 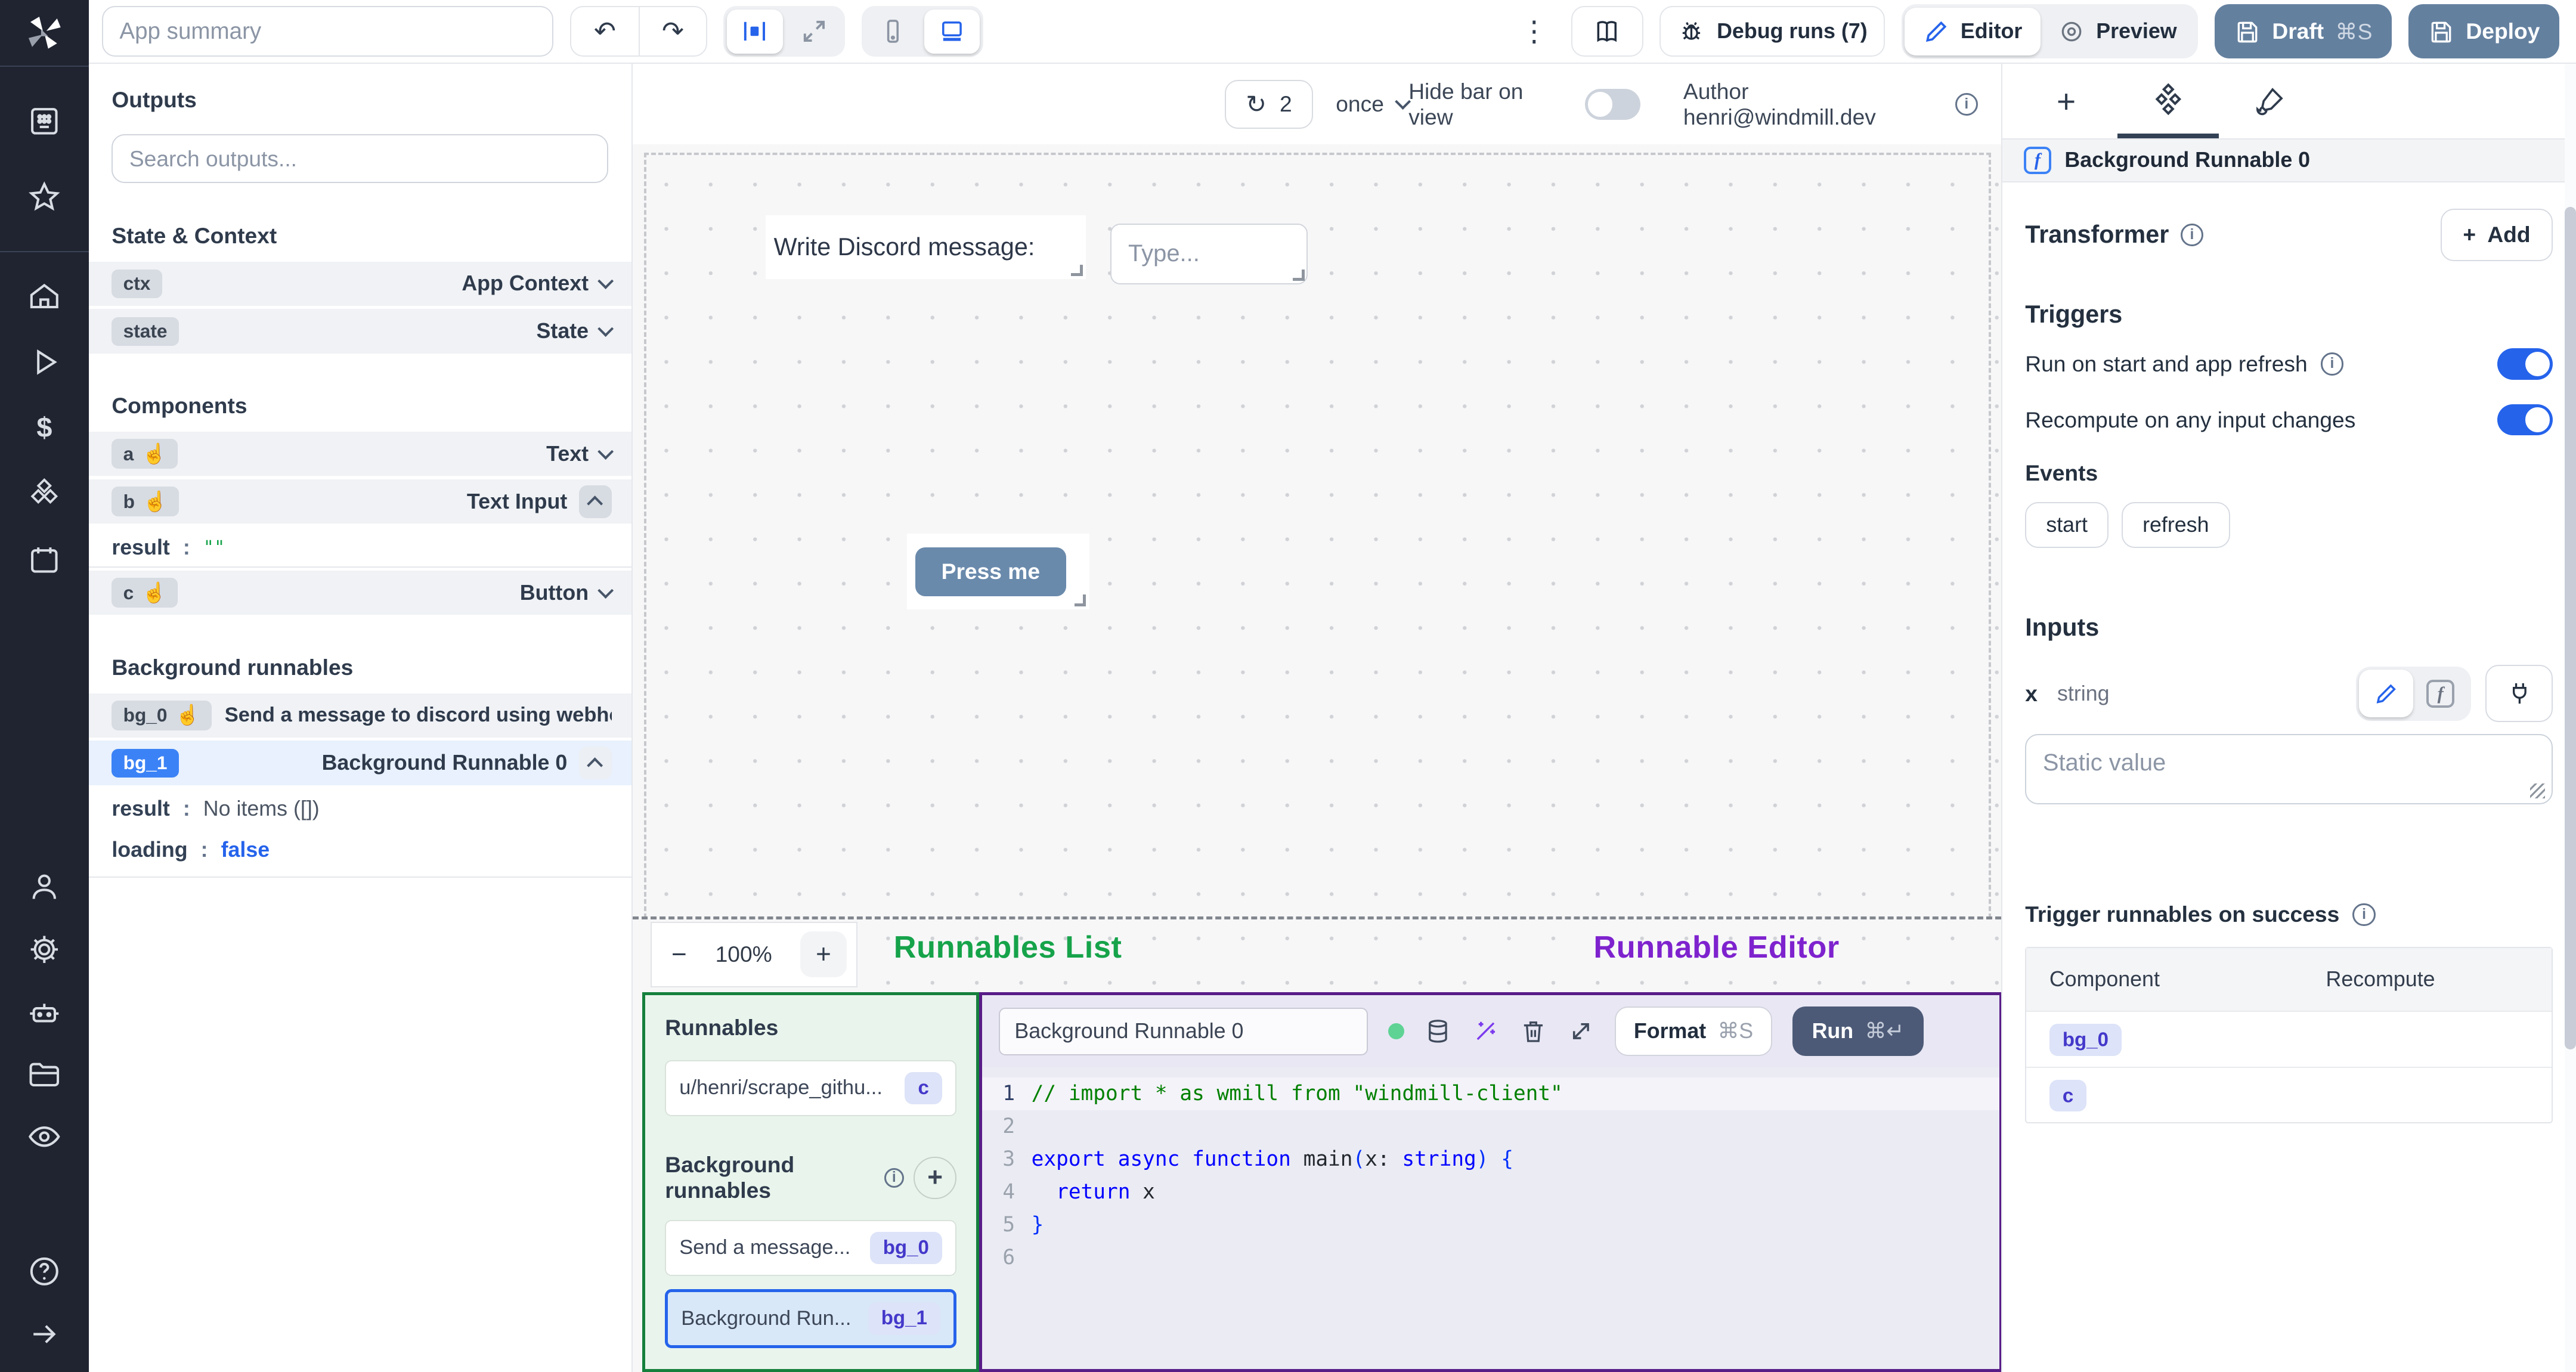 I want to click on runnable-name-input, so click(x=1183, y=1031).